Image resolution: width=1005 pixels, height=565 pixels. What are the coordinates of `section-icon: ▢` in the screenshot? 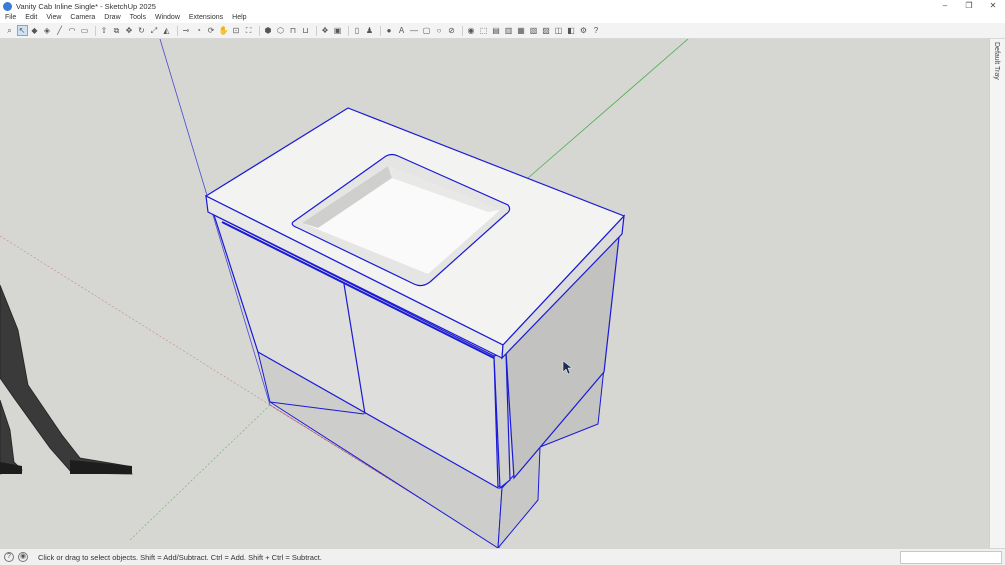 It's located at (426, 30).